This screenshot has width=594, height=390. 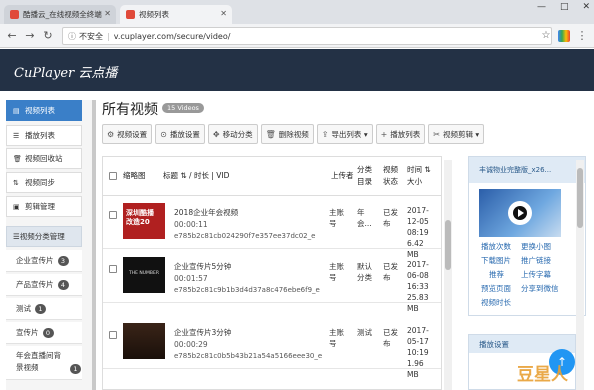 I want to click on move-category-button: ✥ 移动分类, so click(x=232, y=134).